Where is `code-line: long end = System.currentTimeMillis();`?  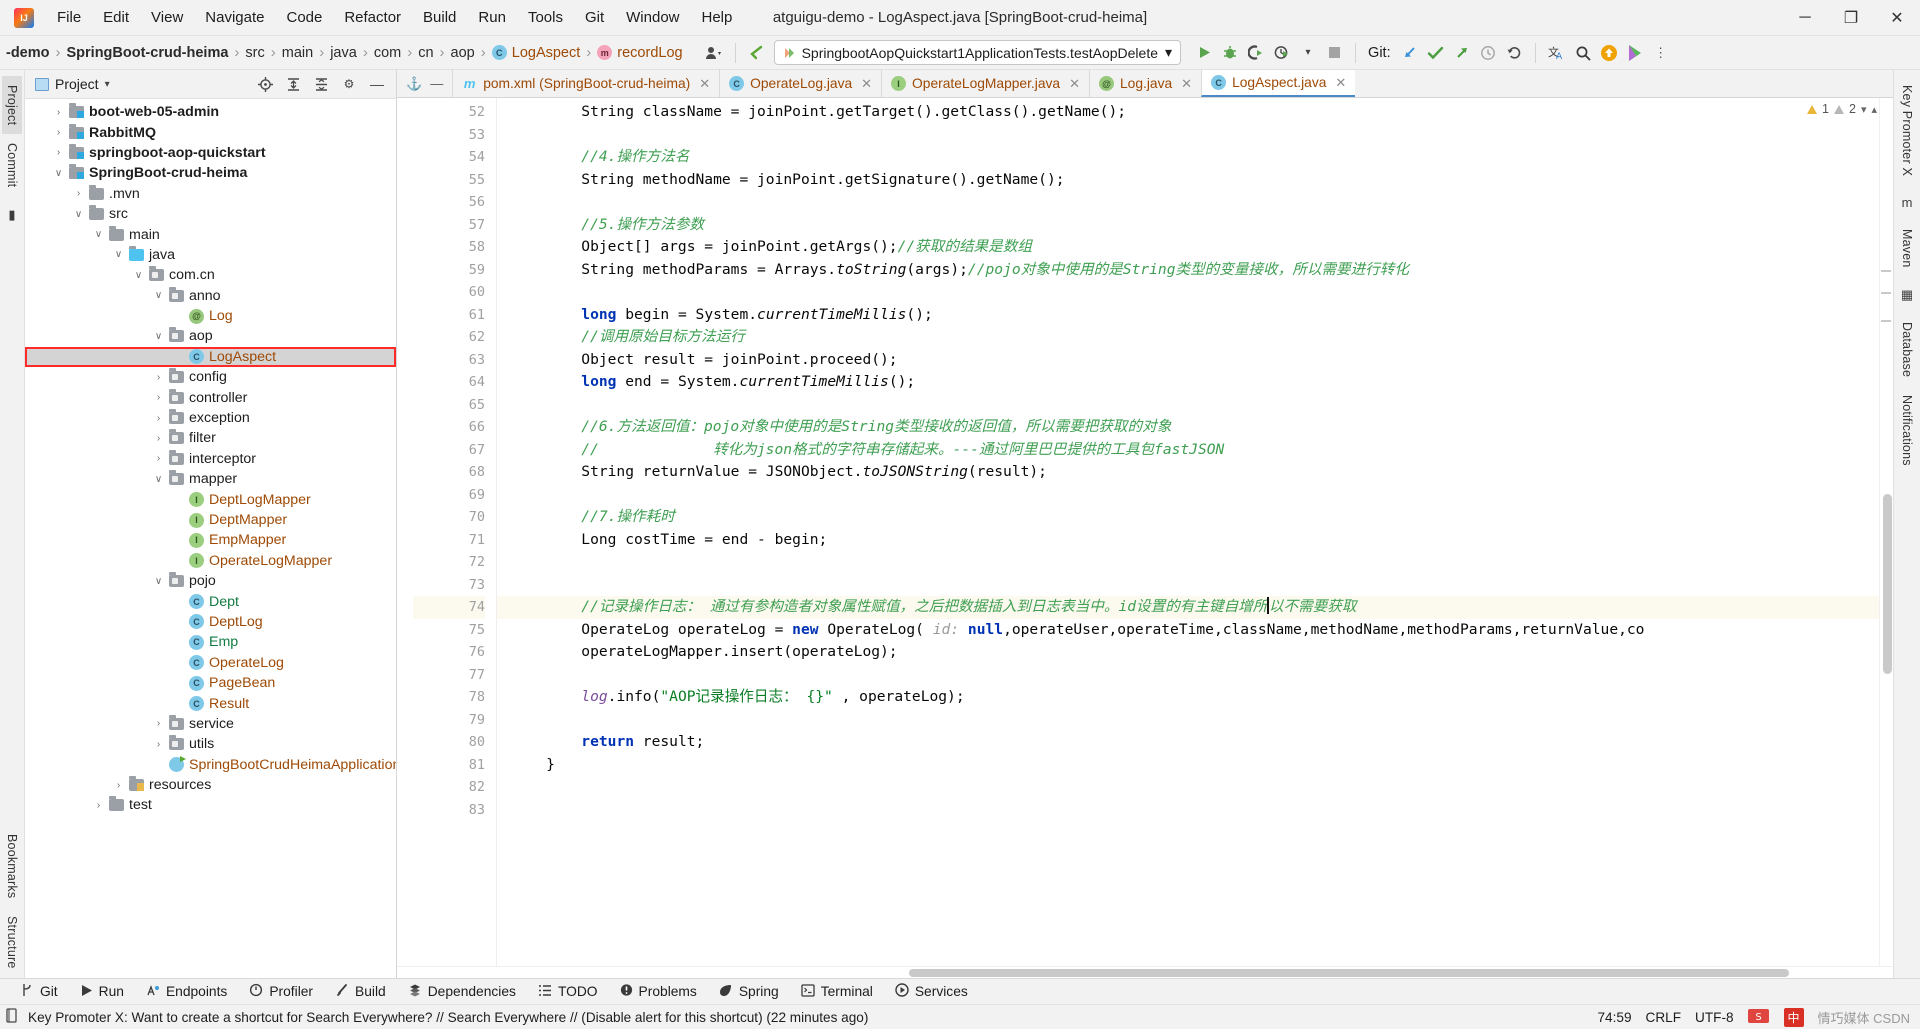
code-line: long end = System.currentTimeMillis(); is located at coordinates (1188, 382).